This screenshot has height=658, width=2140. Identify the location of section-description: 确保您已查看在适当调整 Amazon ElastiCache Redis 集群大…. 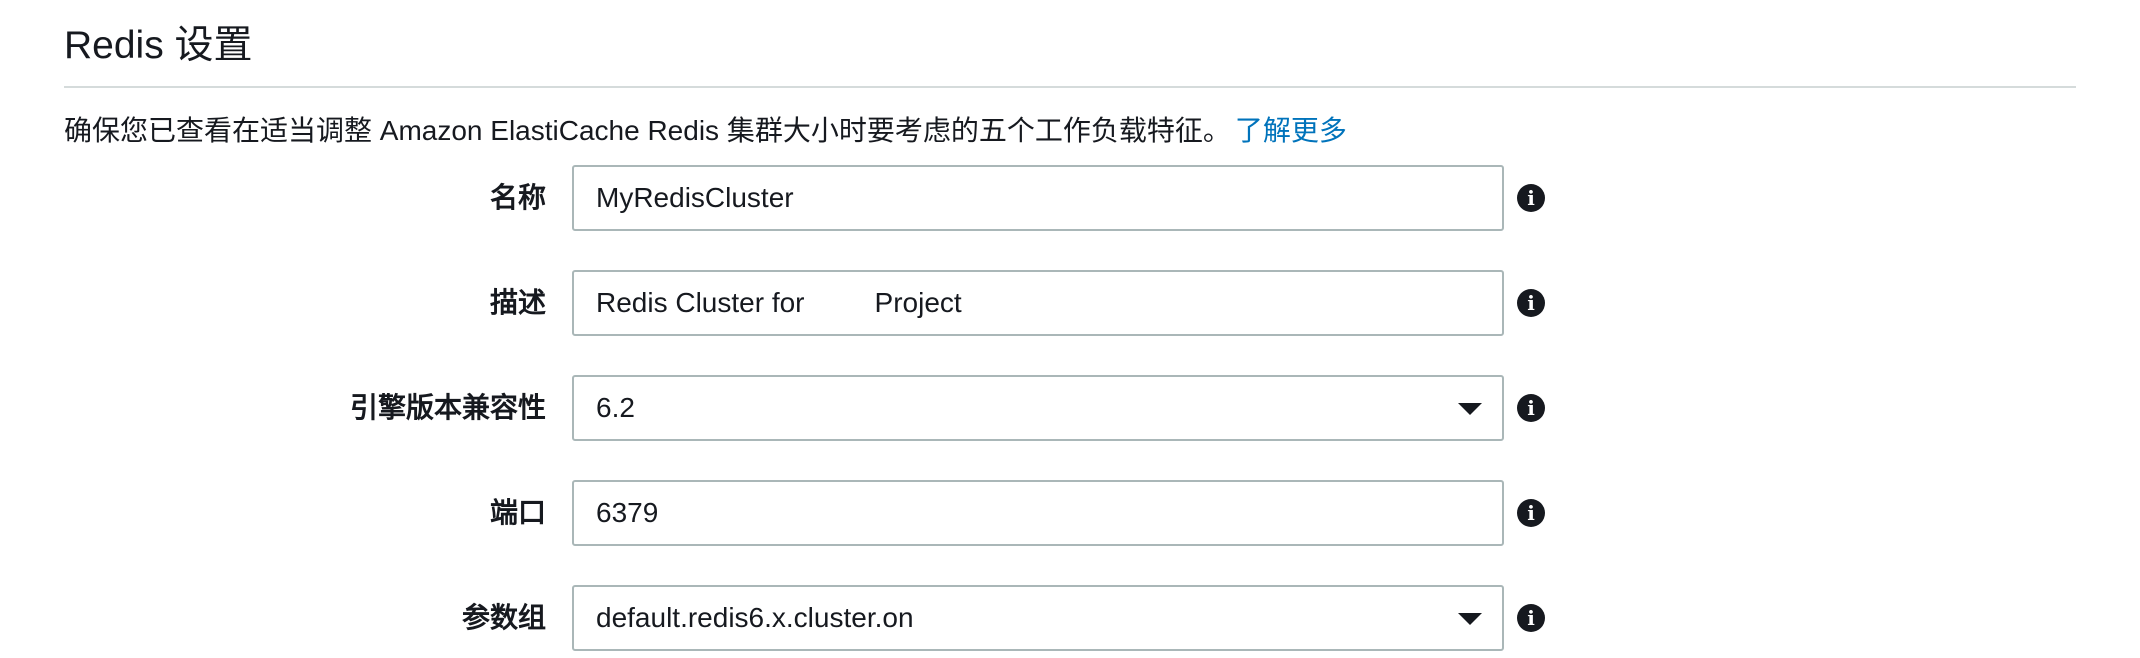
(705, 131).